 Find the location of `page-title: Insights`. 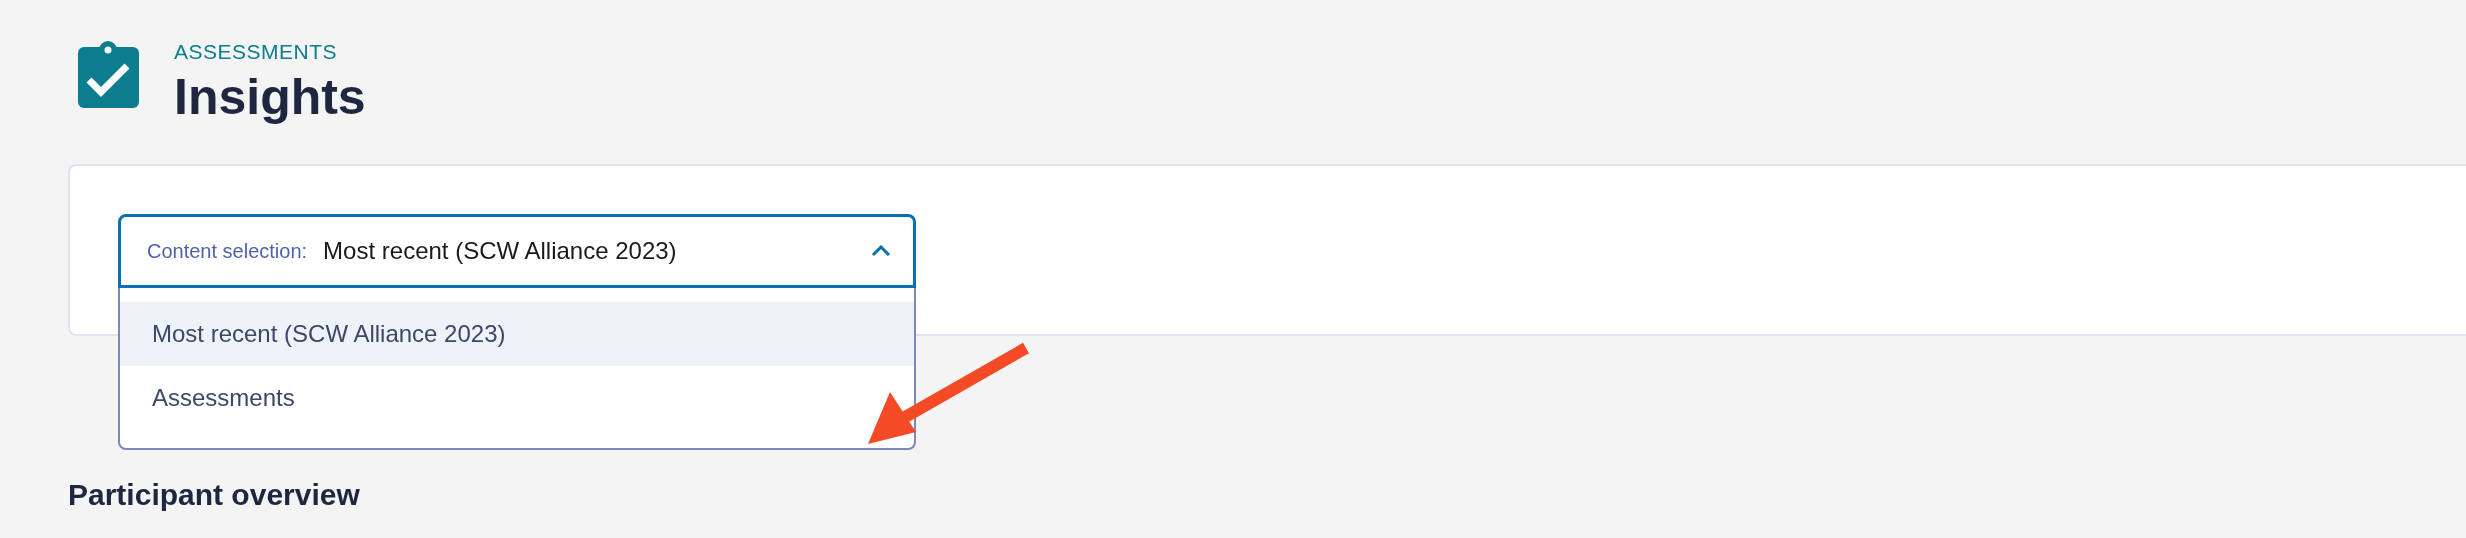

page-title: Insights is located at coordinates (270, 97).